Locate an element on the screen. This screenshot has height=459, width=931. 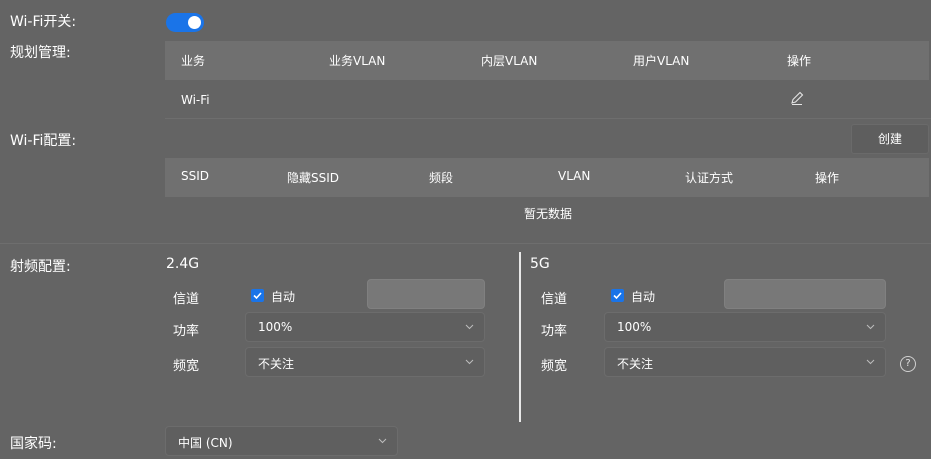
country-code-label: 国家码: is located at coordinates (33, 444).